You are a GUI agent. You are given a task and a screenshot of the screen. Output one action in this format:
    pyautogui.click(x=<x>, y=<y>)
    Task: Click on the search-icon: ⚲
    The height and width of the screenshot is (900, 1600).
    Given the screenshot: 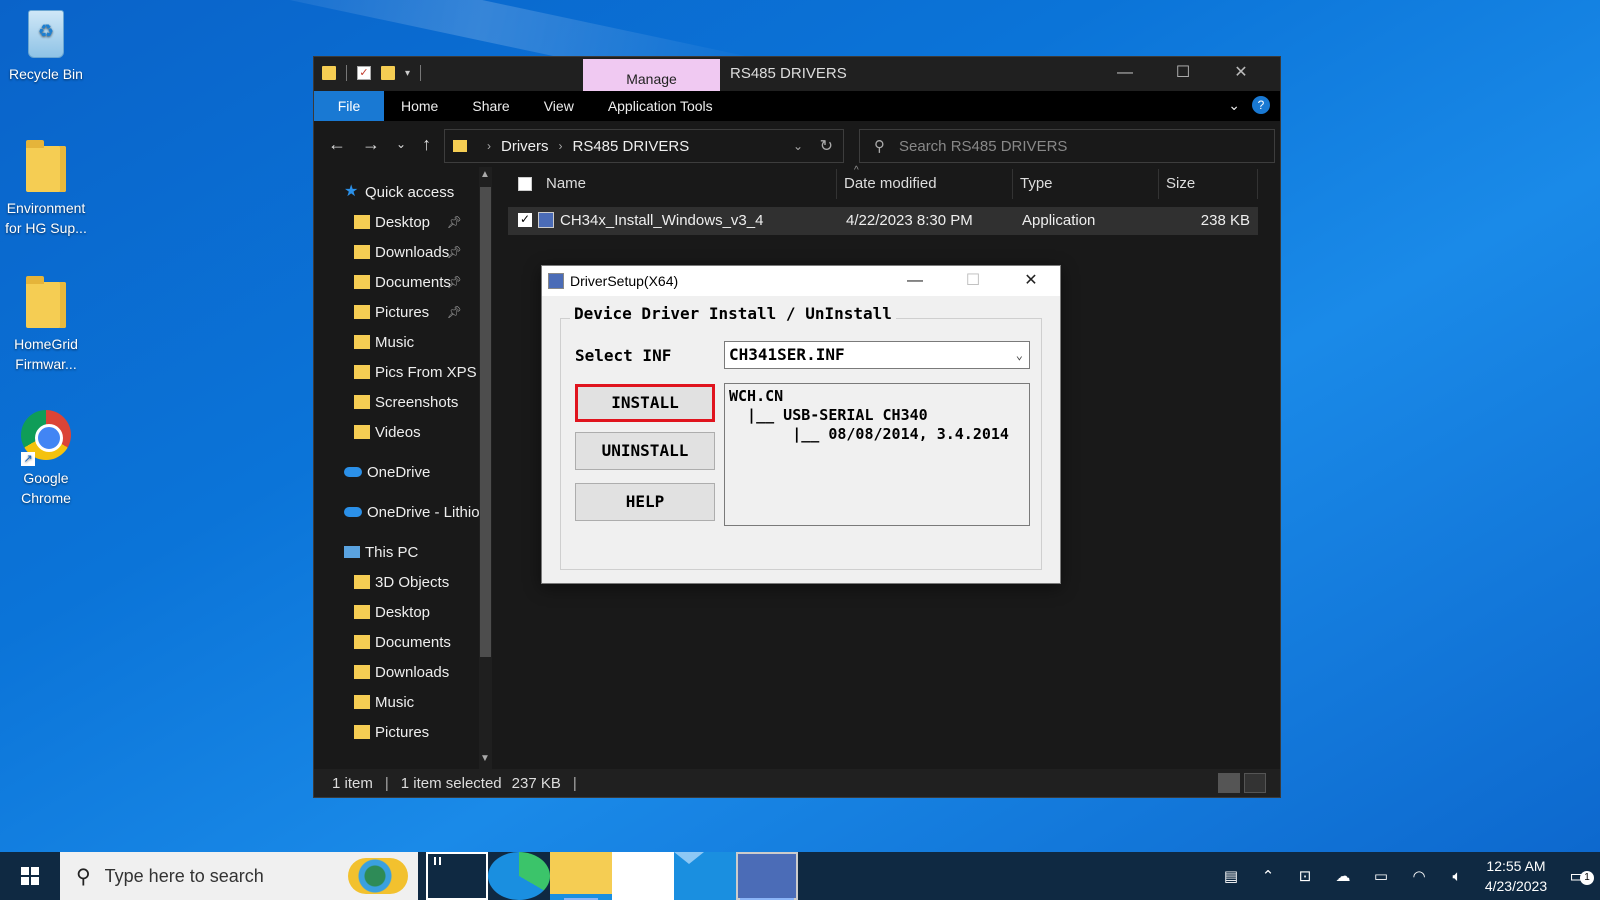 What is the action you would take?
    pyautogui.click(x=879, y=146)
    